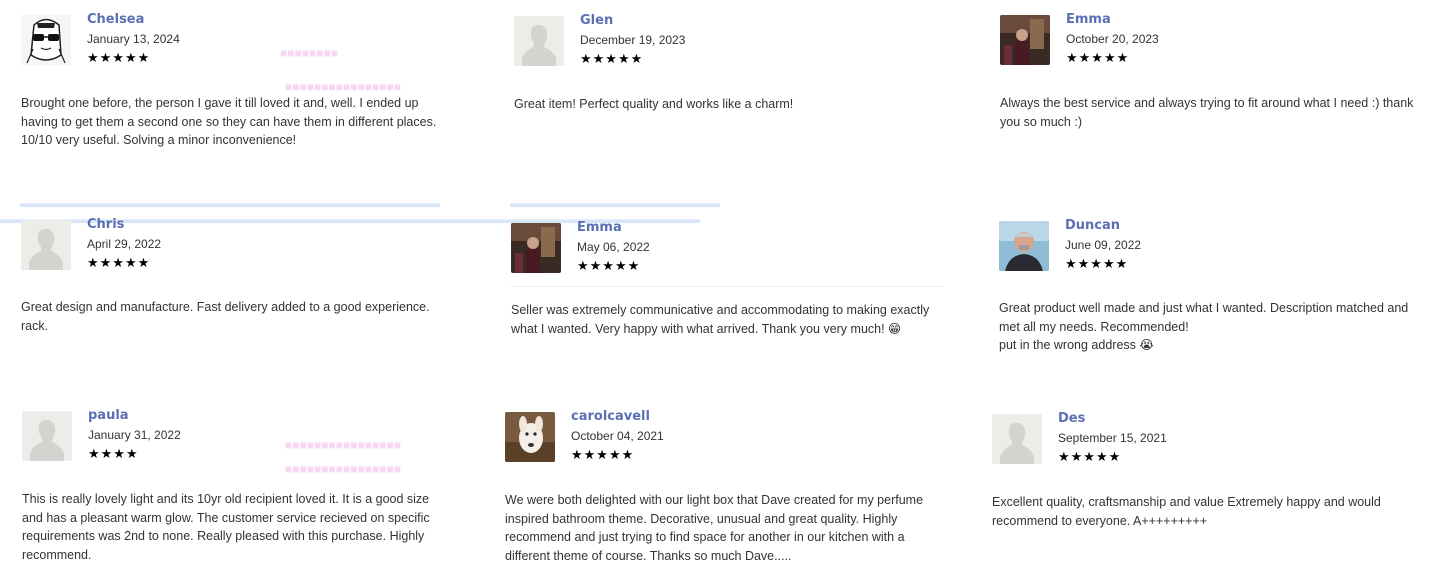 This screenshot has height=576, width=1440. What do you see at coordinates (1092, 225) in the screenshot?
I see `reviewer-name: Duncan` at bounding box center [1092, 225].